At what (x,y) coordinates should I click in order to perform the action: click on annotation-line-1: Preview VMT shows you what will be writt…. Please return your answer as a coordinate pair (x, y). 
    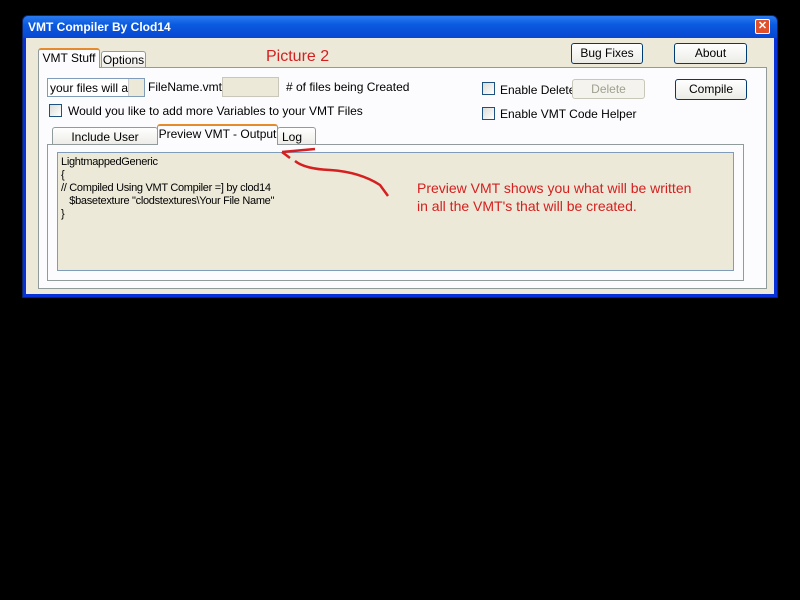
    Looking at the image, I should click on (554, 188).